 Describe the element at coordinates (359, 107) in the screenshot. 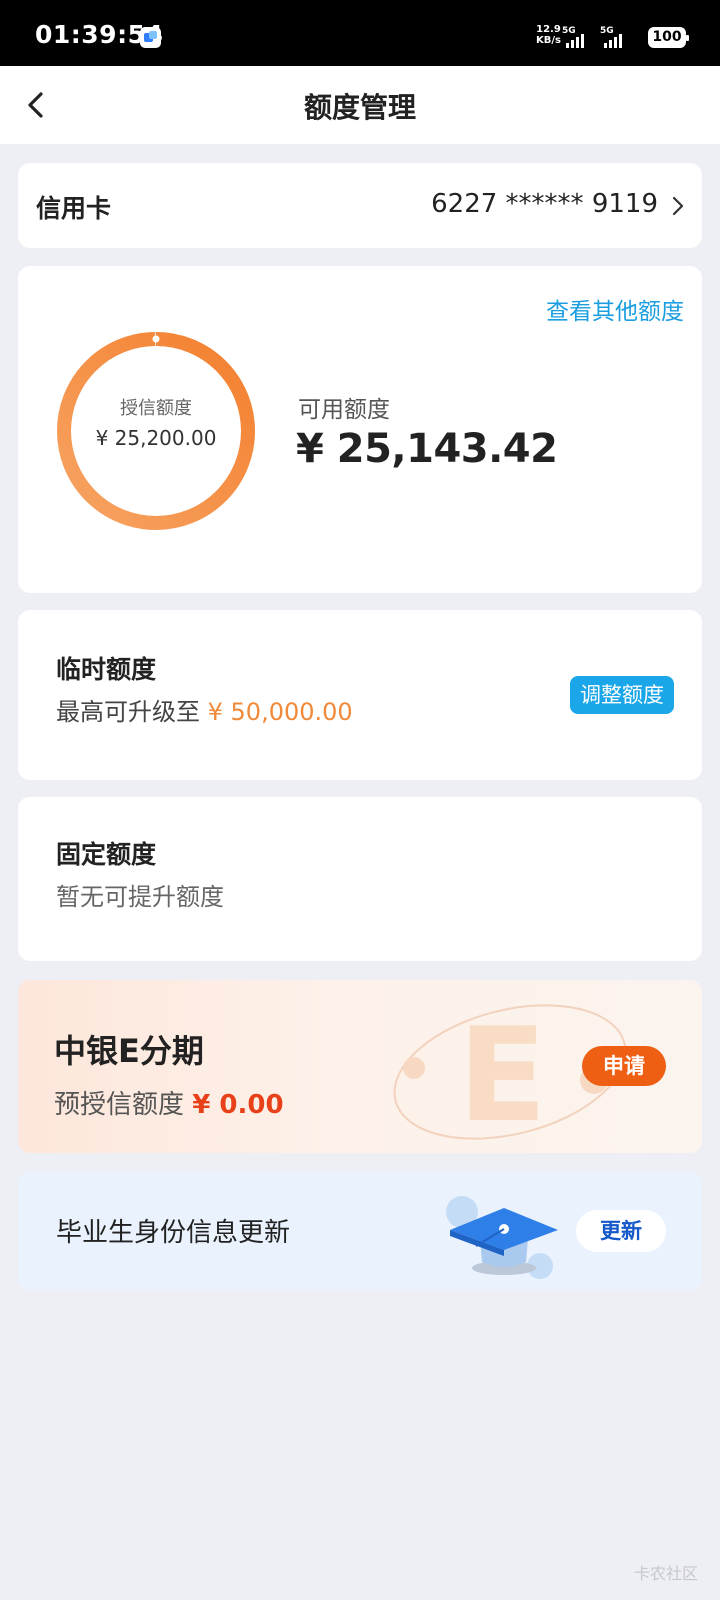

I see `page-title: 额度管理` at that location.